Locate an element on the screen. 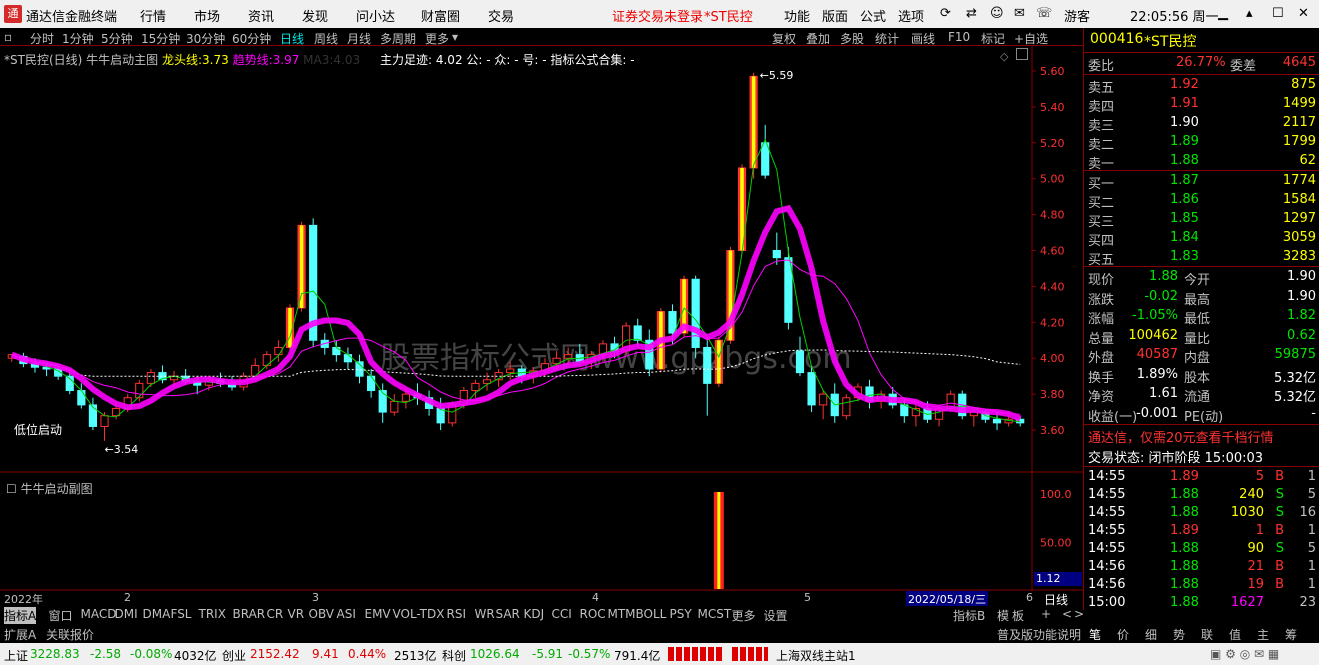  guest-label: 游客 is located at coordinates (1077, 15).